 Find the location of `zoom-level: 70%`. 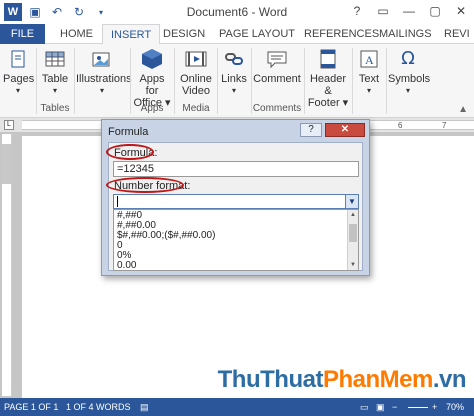

zoom-level: 70% is located at coordinates (455, 407).